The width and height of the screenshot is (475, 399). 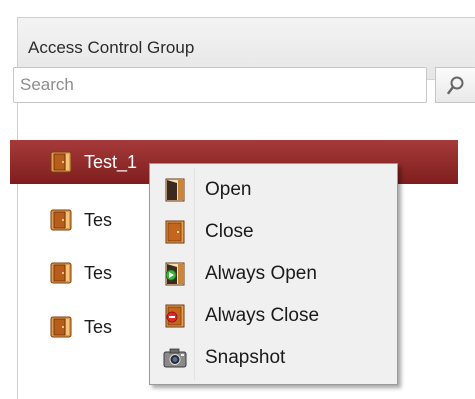 I want to click on tree-item-label: Test_1, so click(x=111, y=162).